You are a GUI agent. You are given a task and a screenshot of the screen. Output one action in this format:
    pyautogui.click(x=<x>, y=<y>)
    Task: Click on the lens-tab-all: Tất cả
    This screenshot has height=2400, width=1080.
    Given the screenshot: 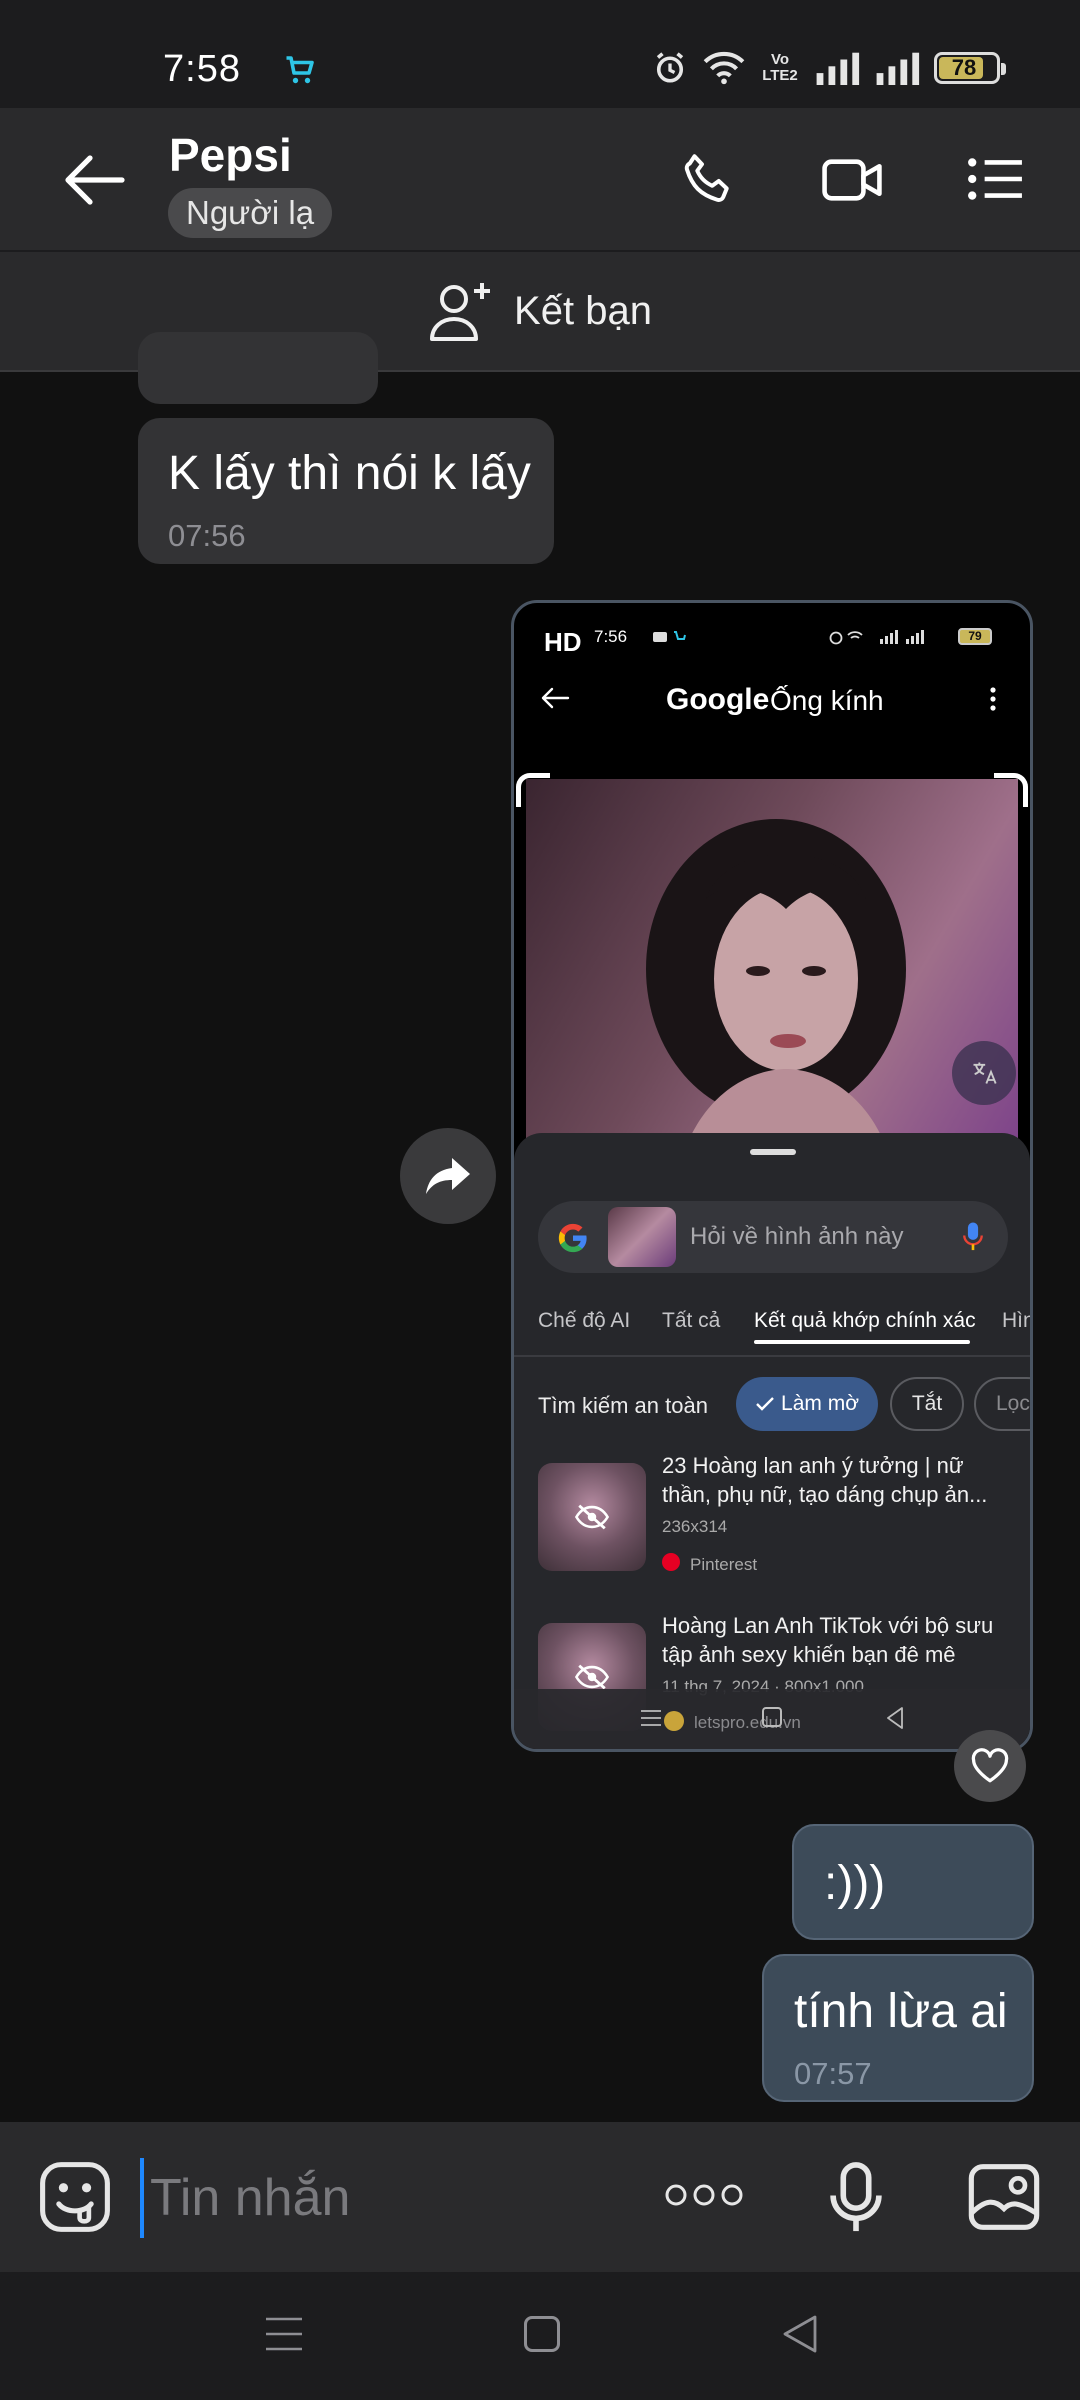 What is the action you would take?
    pyautogui.click(x=691, y=1320)
    